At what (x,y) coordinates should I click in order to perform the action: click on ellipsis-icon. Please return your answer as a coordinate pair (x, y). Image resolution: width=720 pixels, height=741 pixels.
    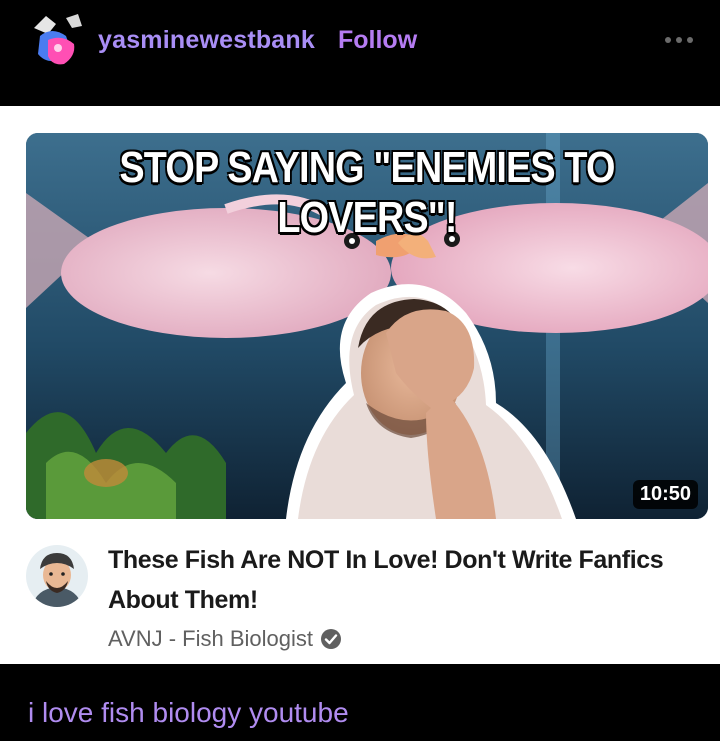
    Looking at the image, I should click on (680, 40).